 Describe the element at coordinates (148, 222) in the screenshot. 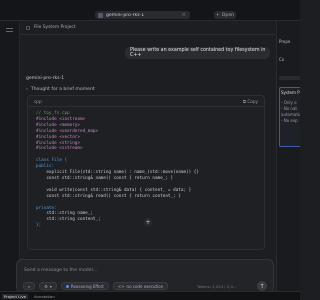

I see `scroll-down-button: +` at that location.